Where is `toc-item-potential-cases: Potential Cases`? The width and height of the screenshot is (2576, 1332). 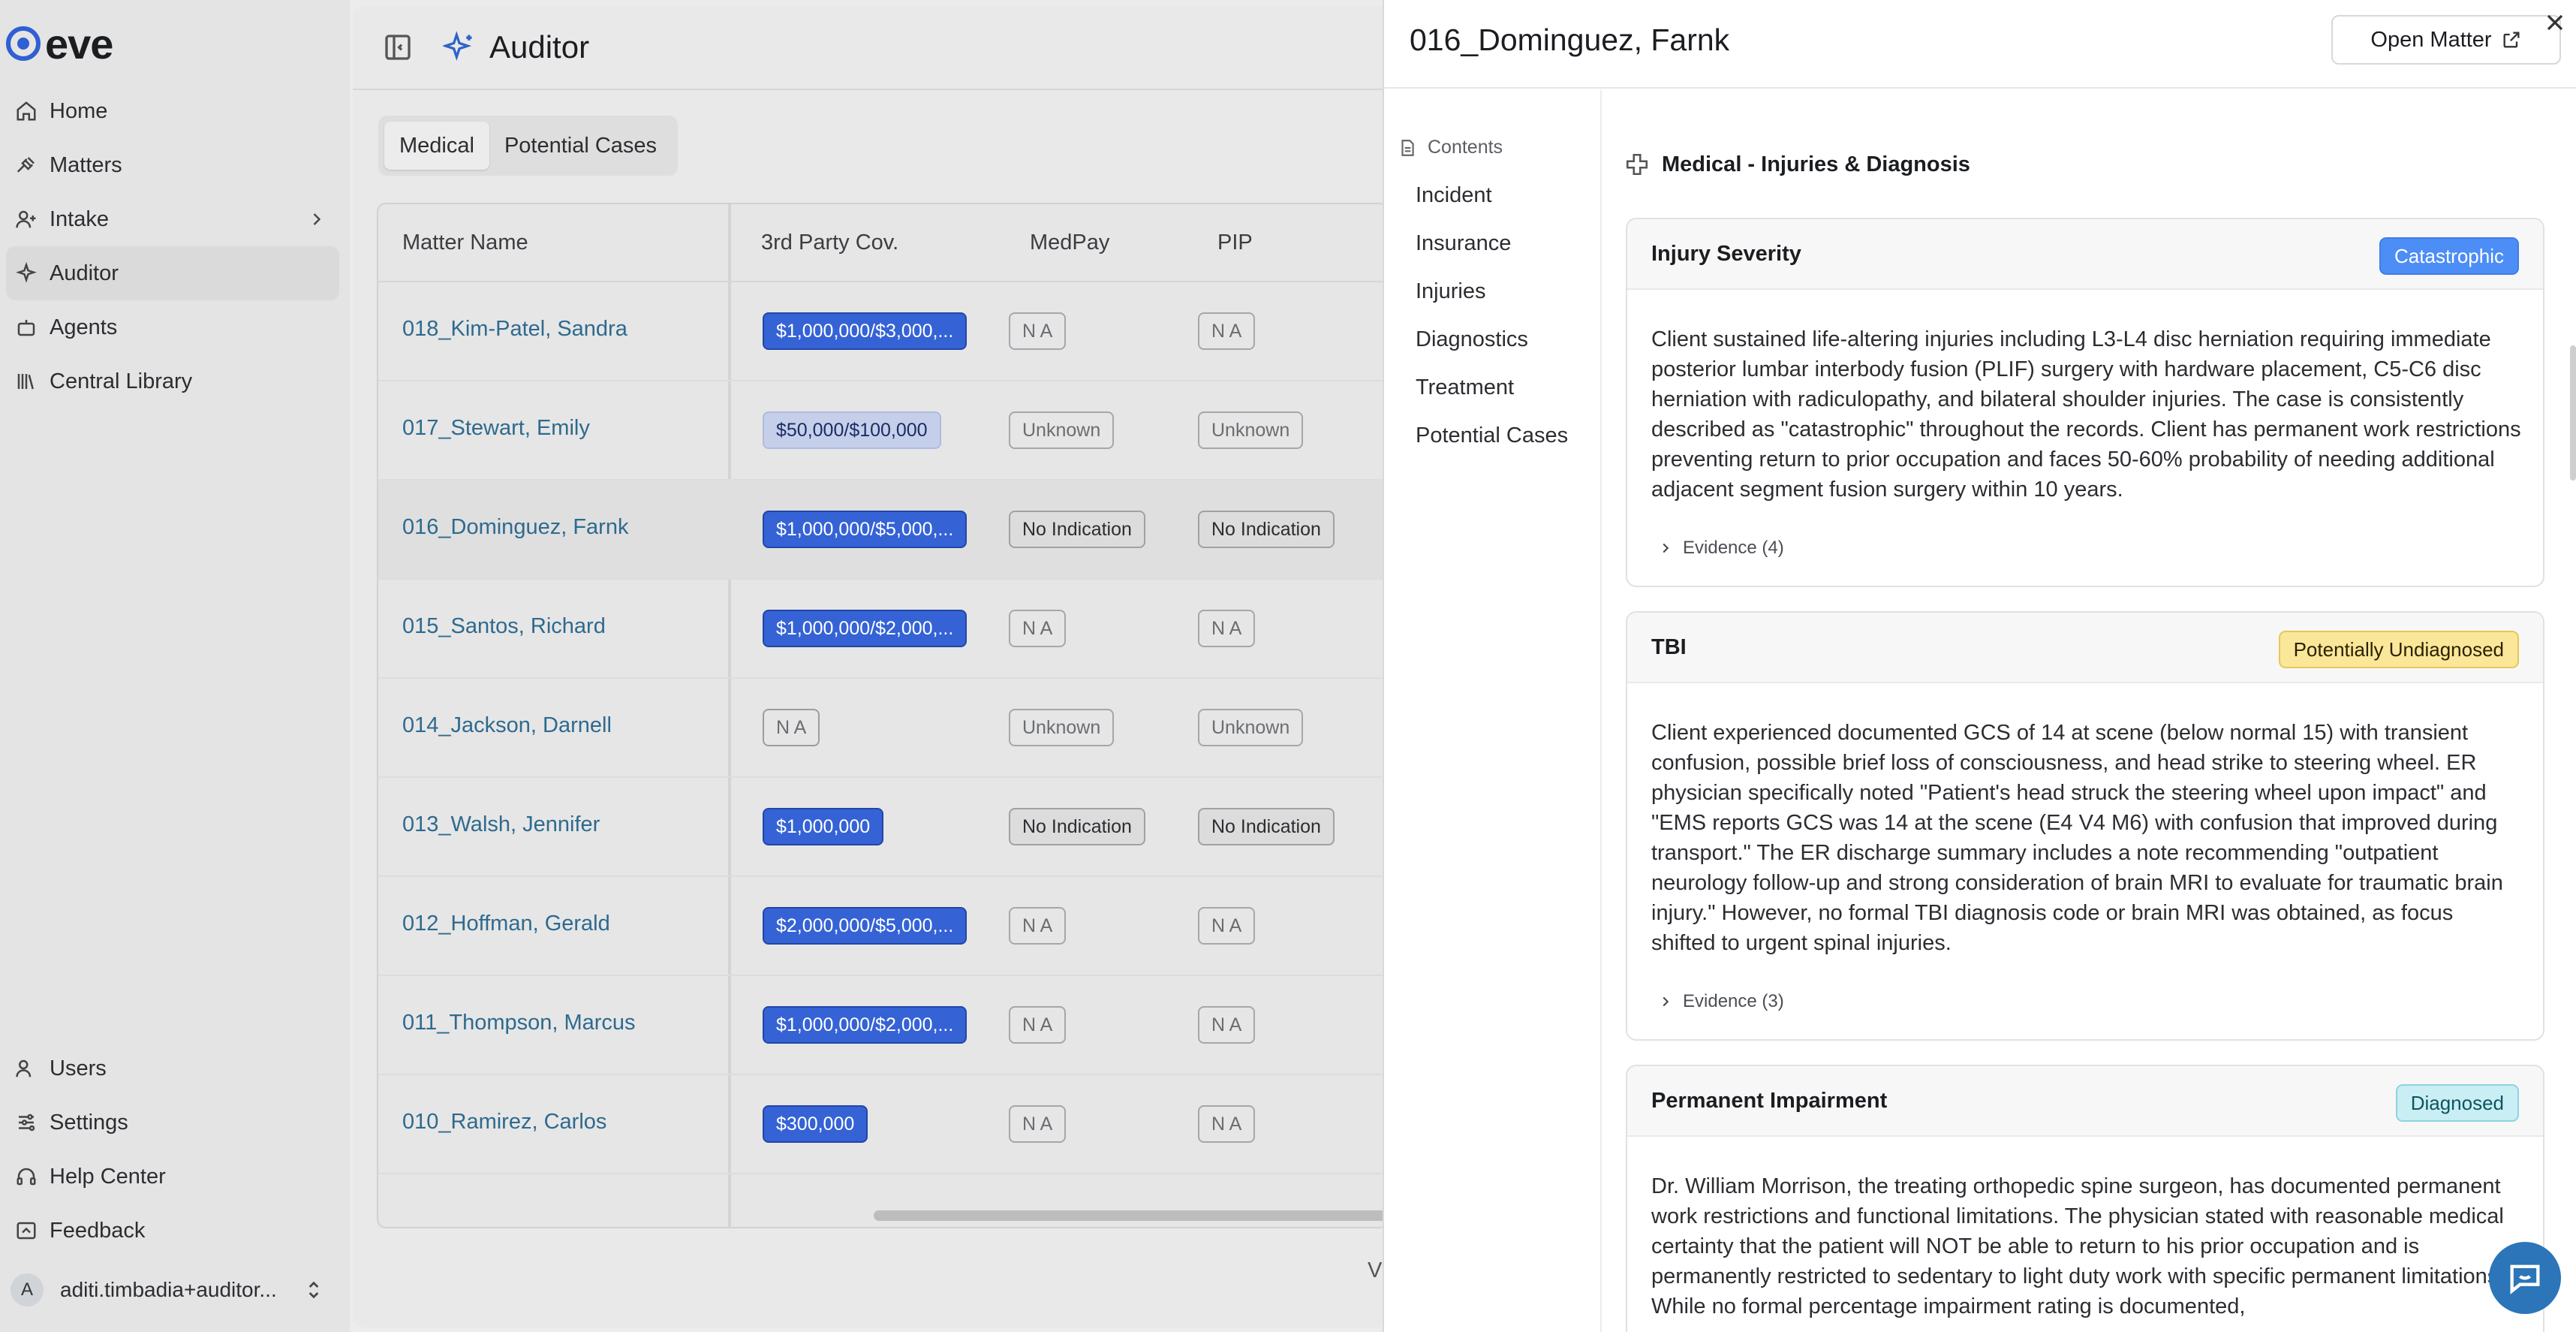 toc-item-potential-cases: Potential Cases is located at coordinates (1492, 435).